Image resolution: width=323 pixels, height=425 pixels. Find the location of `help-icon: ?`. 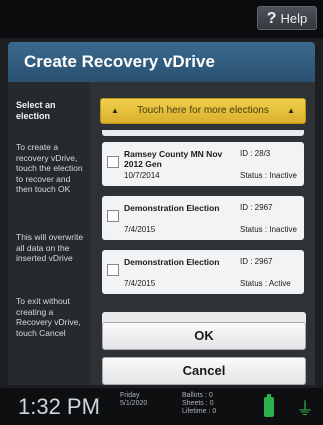

help-icon: ? is located at coordinates (271, 18).